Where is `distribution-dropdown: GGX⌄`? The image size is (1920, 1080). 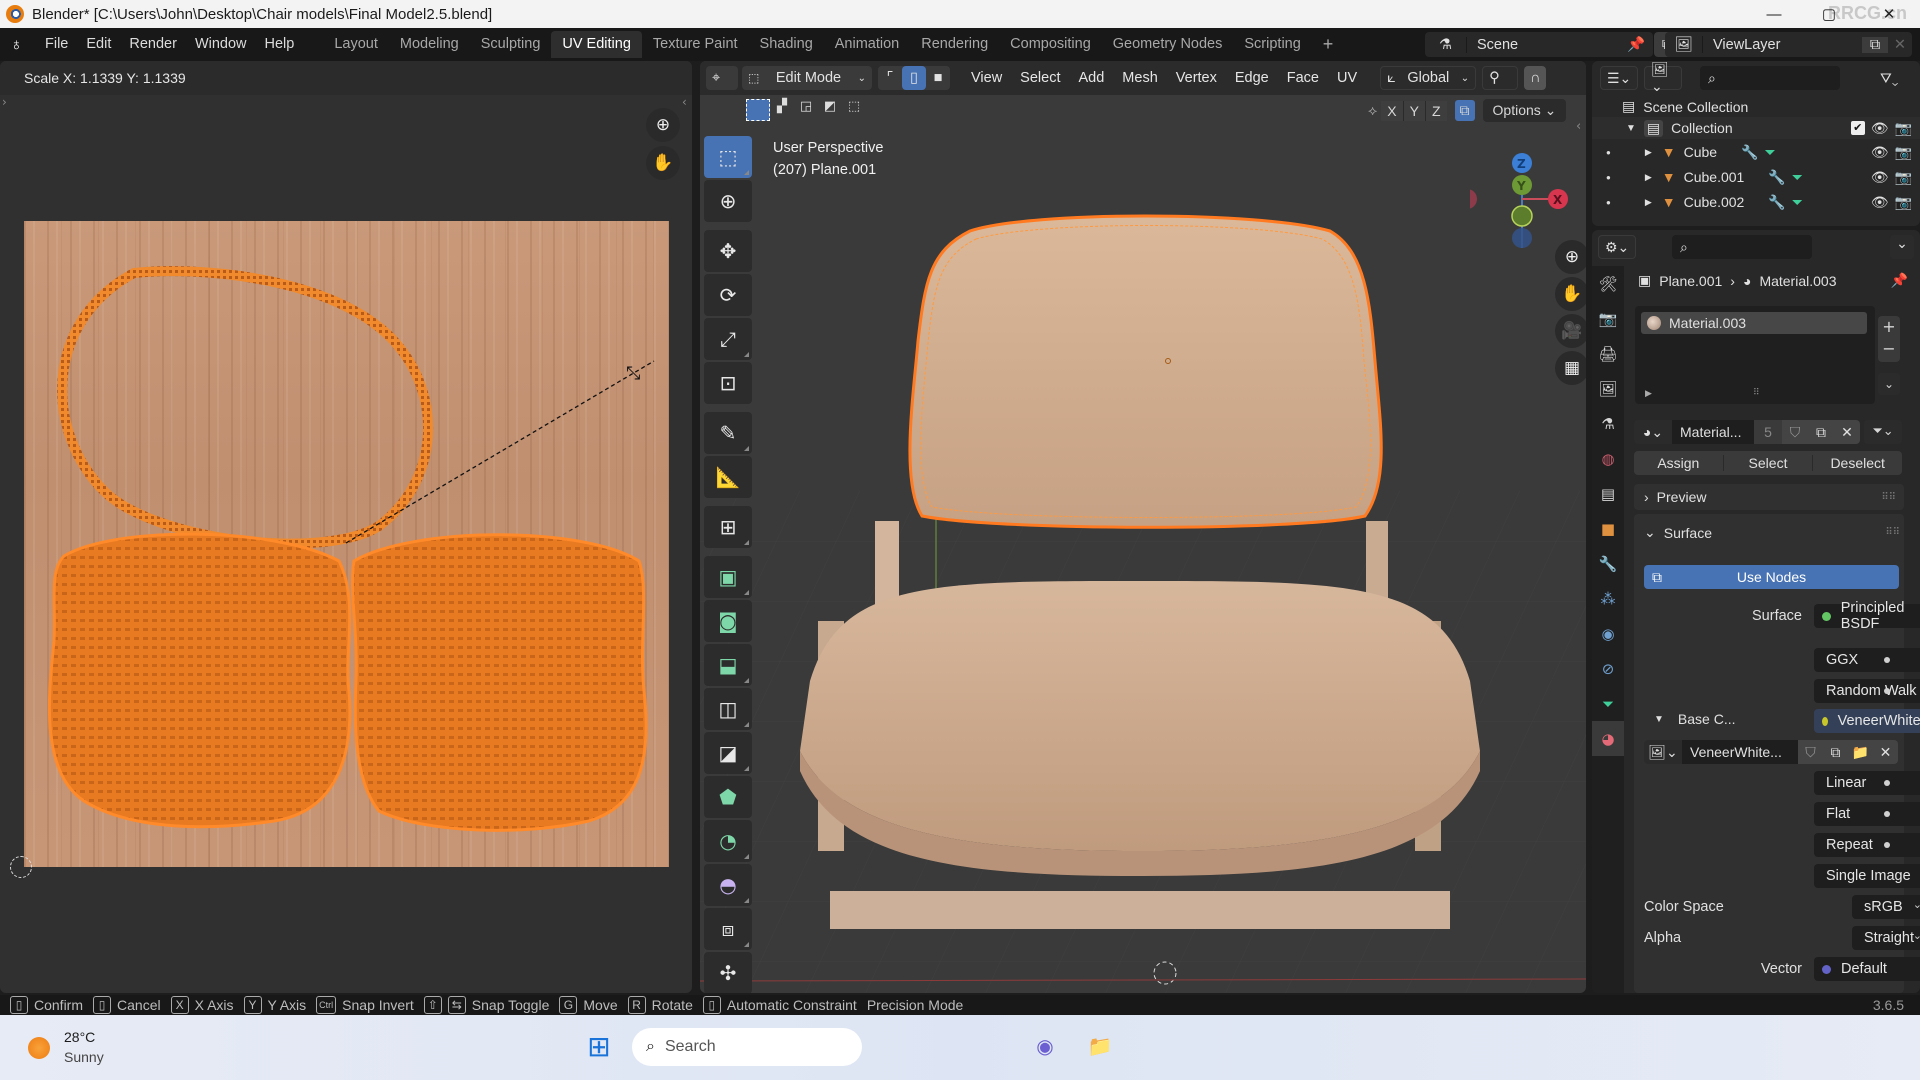
distribution-dropdown: GGX⌄ is located at coordinates (1867, 660).